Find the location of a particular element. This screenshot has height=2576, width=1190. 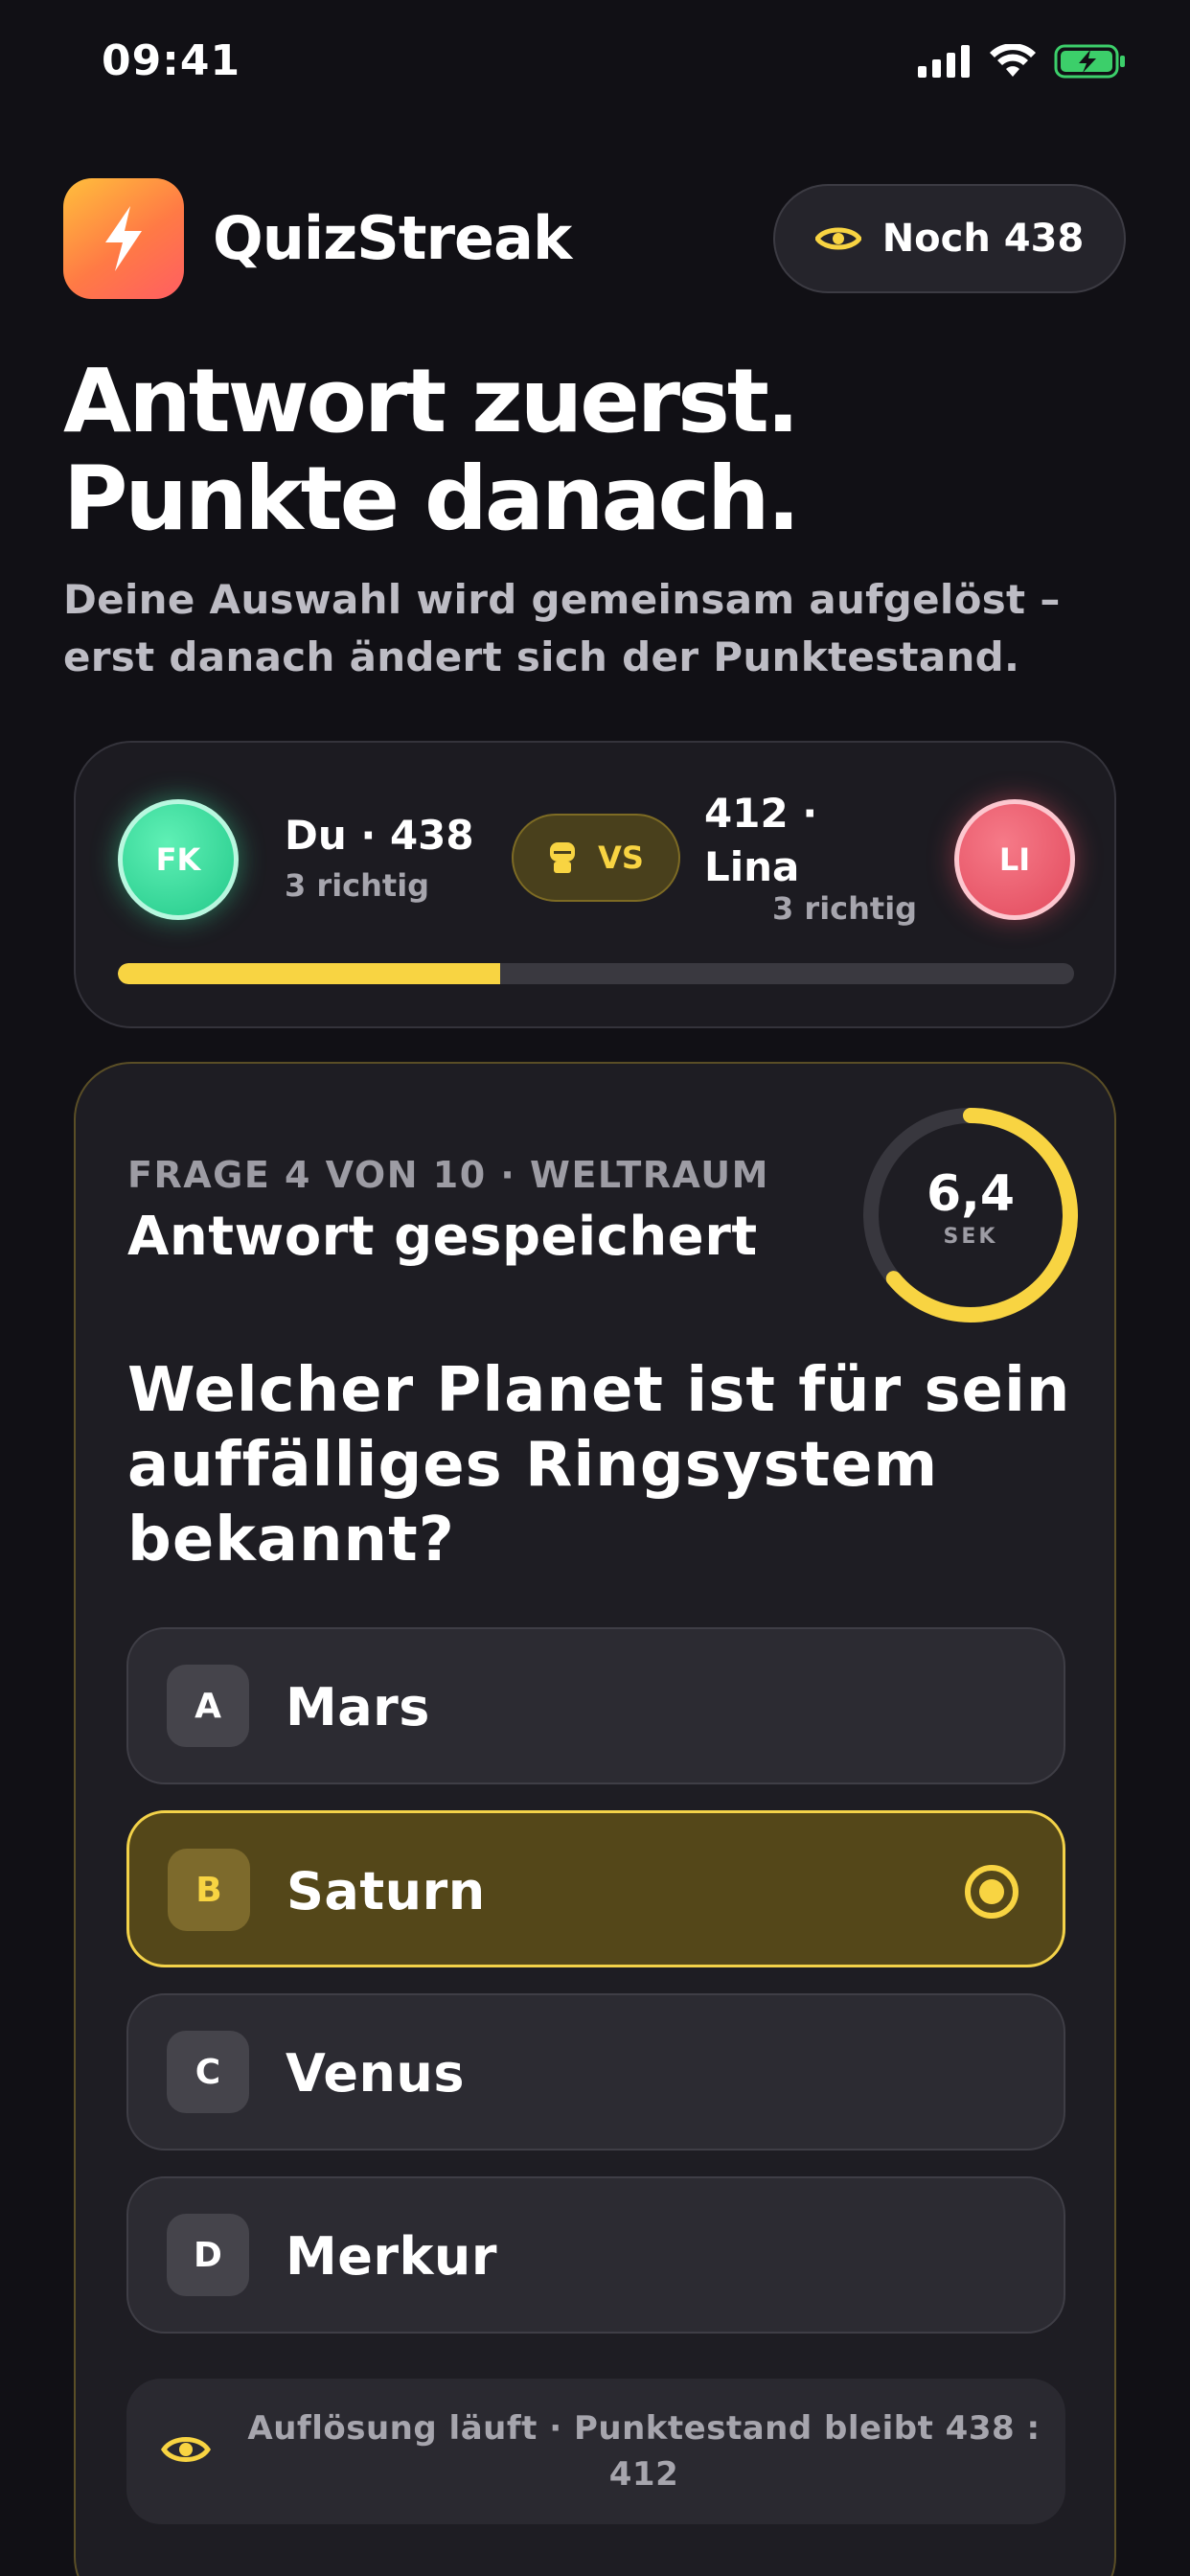

lightning-icon is located at coordinates (124, 238).